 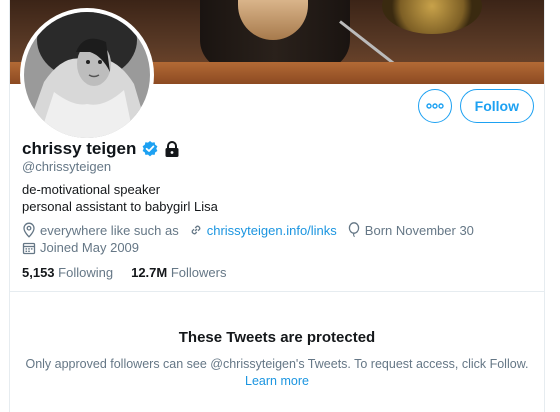 What do you see at coordinates (277, 337) in the screenshot?
I see `protected-title: These Tweets are protected` at bounding box center [277, 337].